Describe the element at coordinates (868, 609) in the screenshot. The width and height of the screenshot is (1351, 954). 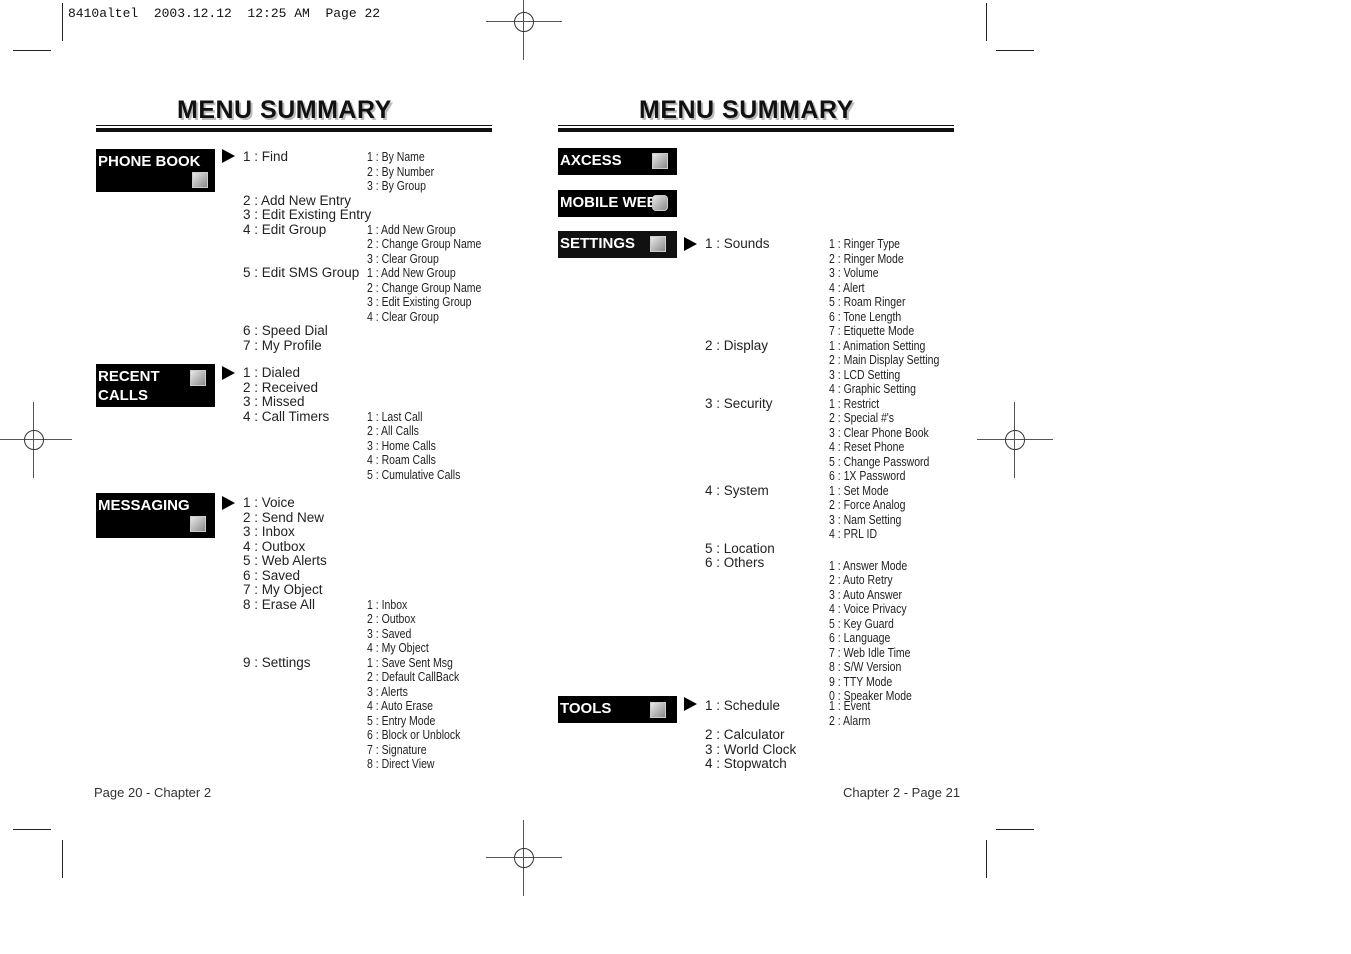
I see `submenu-item: 4 : Voice Privacy` at that location.